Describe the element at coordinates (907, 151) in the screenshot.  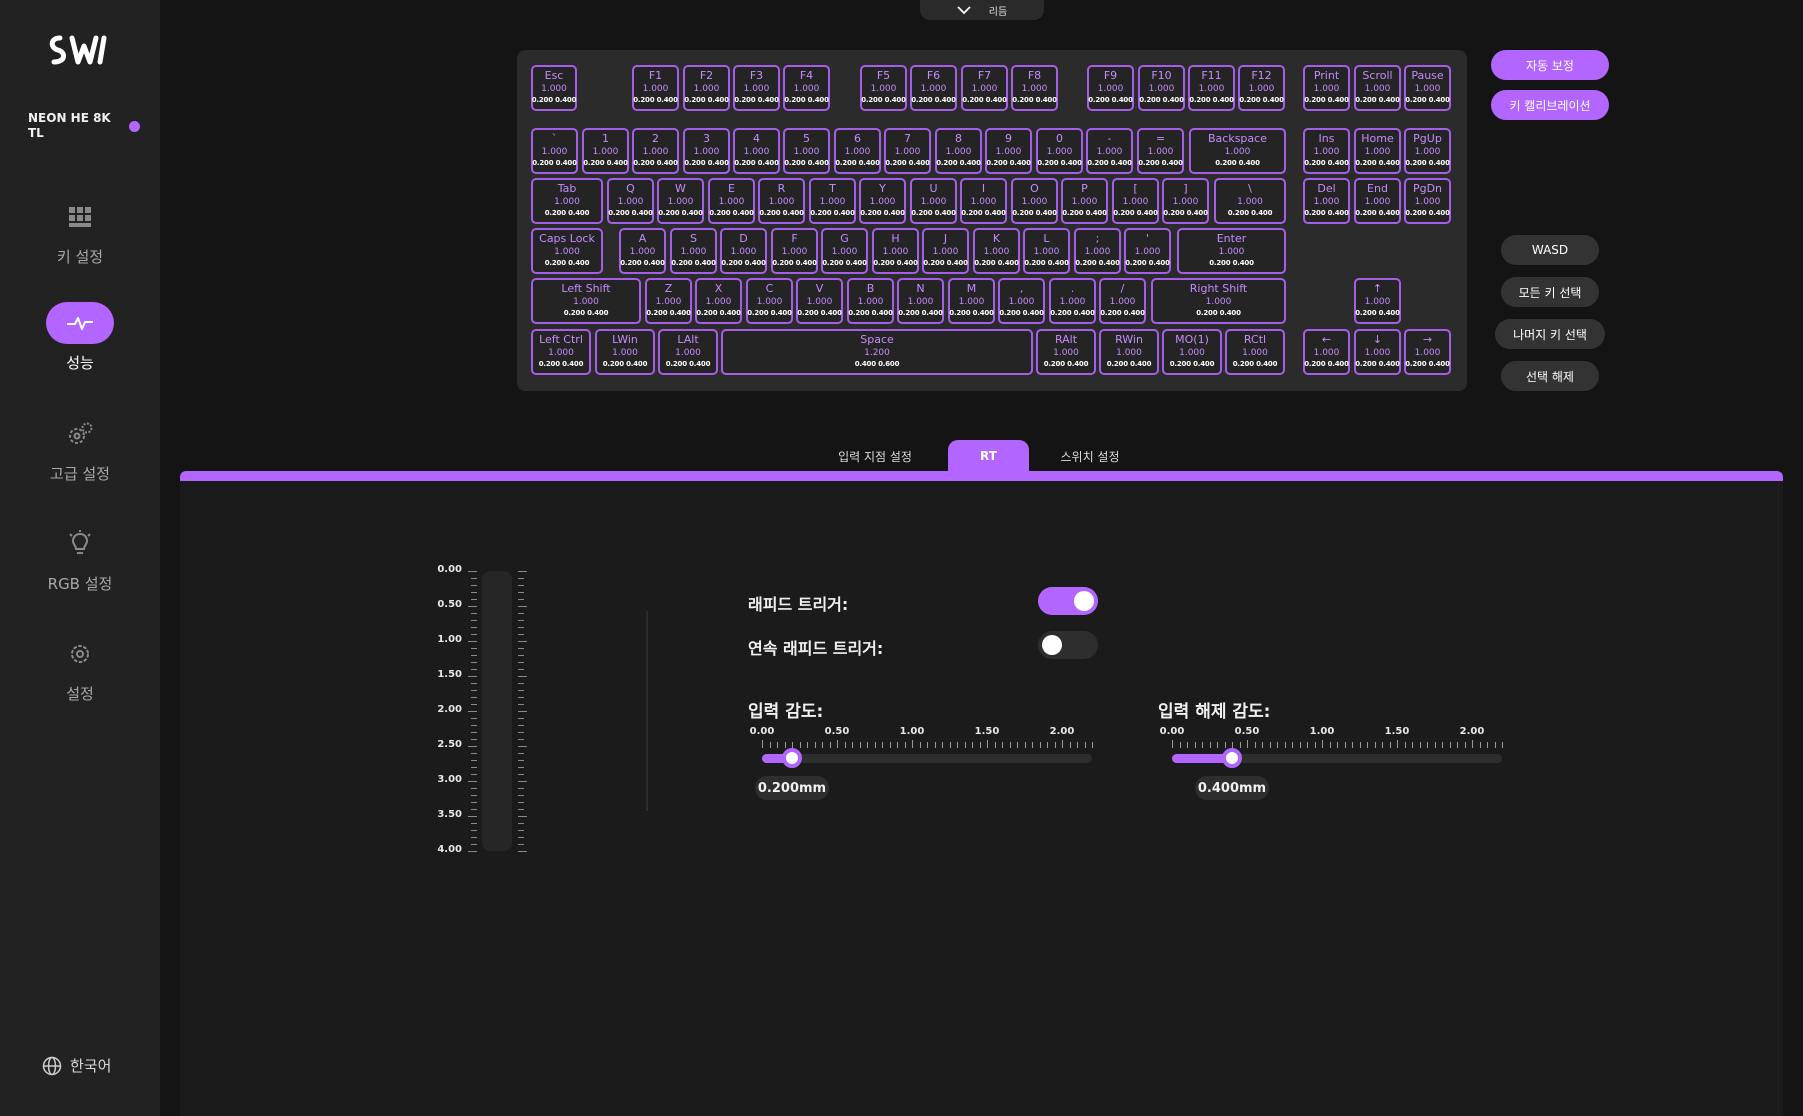
I see `key-7: 7 1.000 0.200 0.400` at that location.